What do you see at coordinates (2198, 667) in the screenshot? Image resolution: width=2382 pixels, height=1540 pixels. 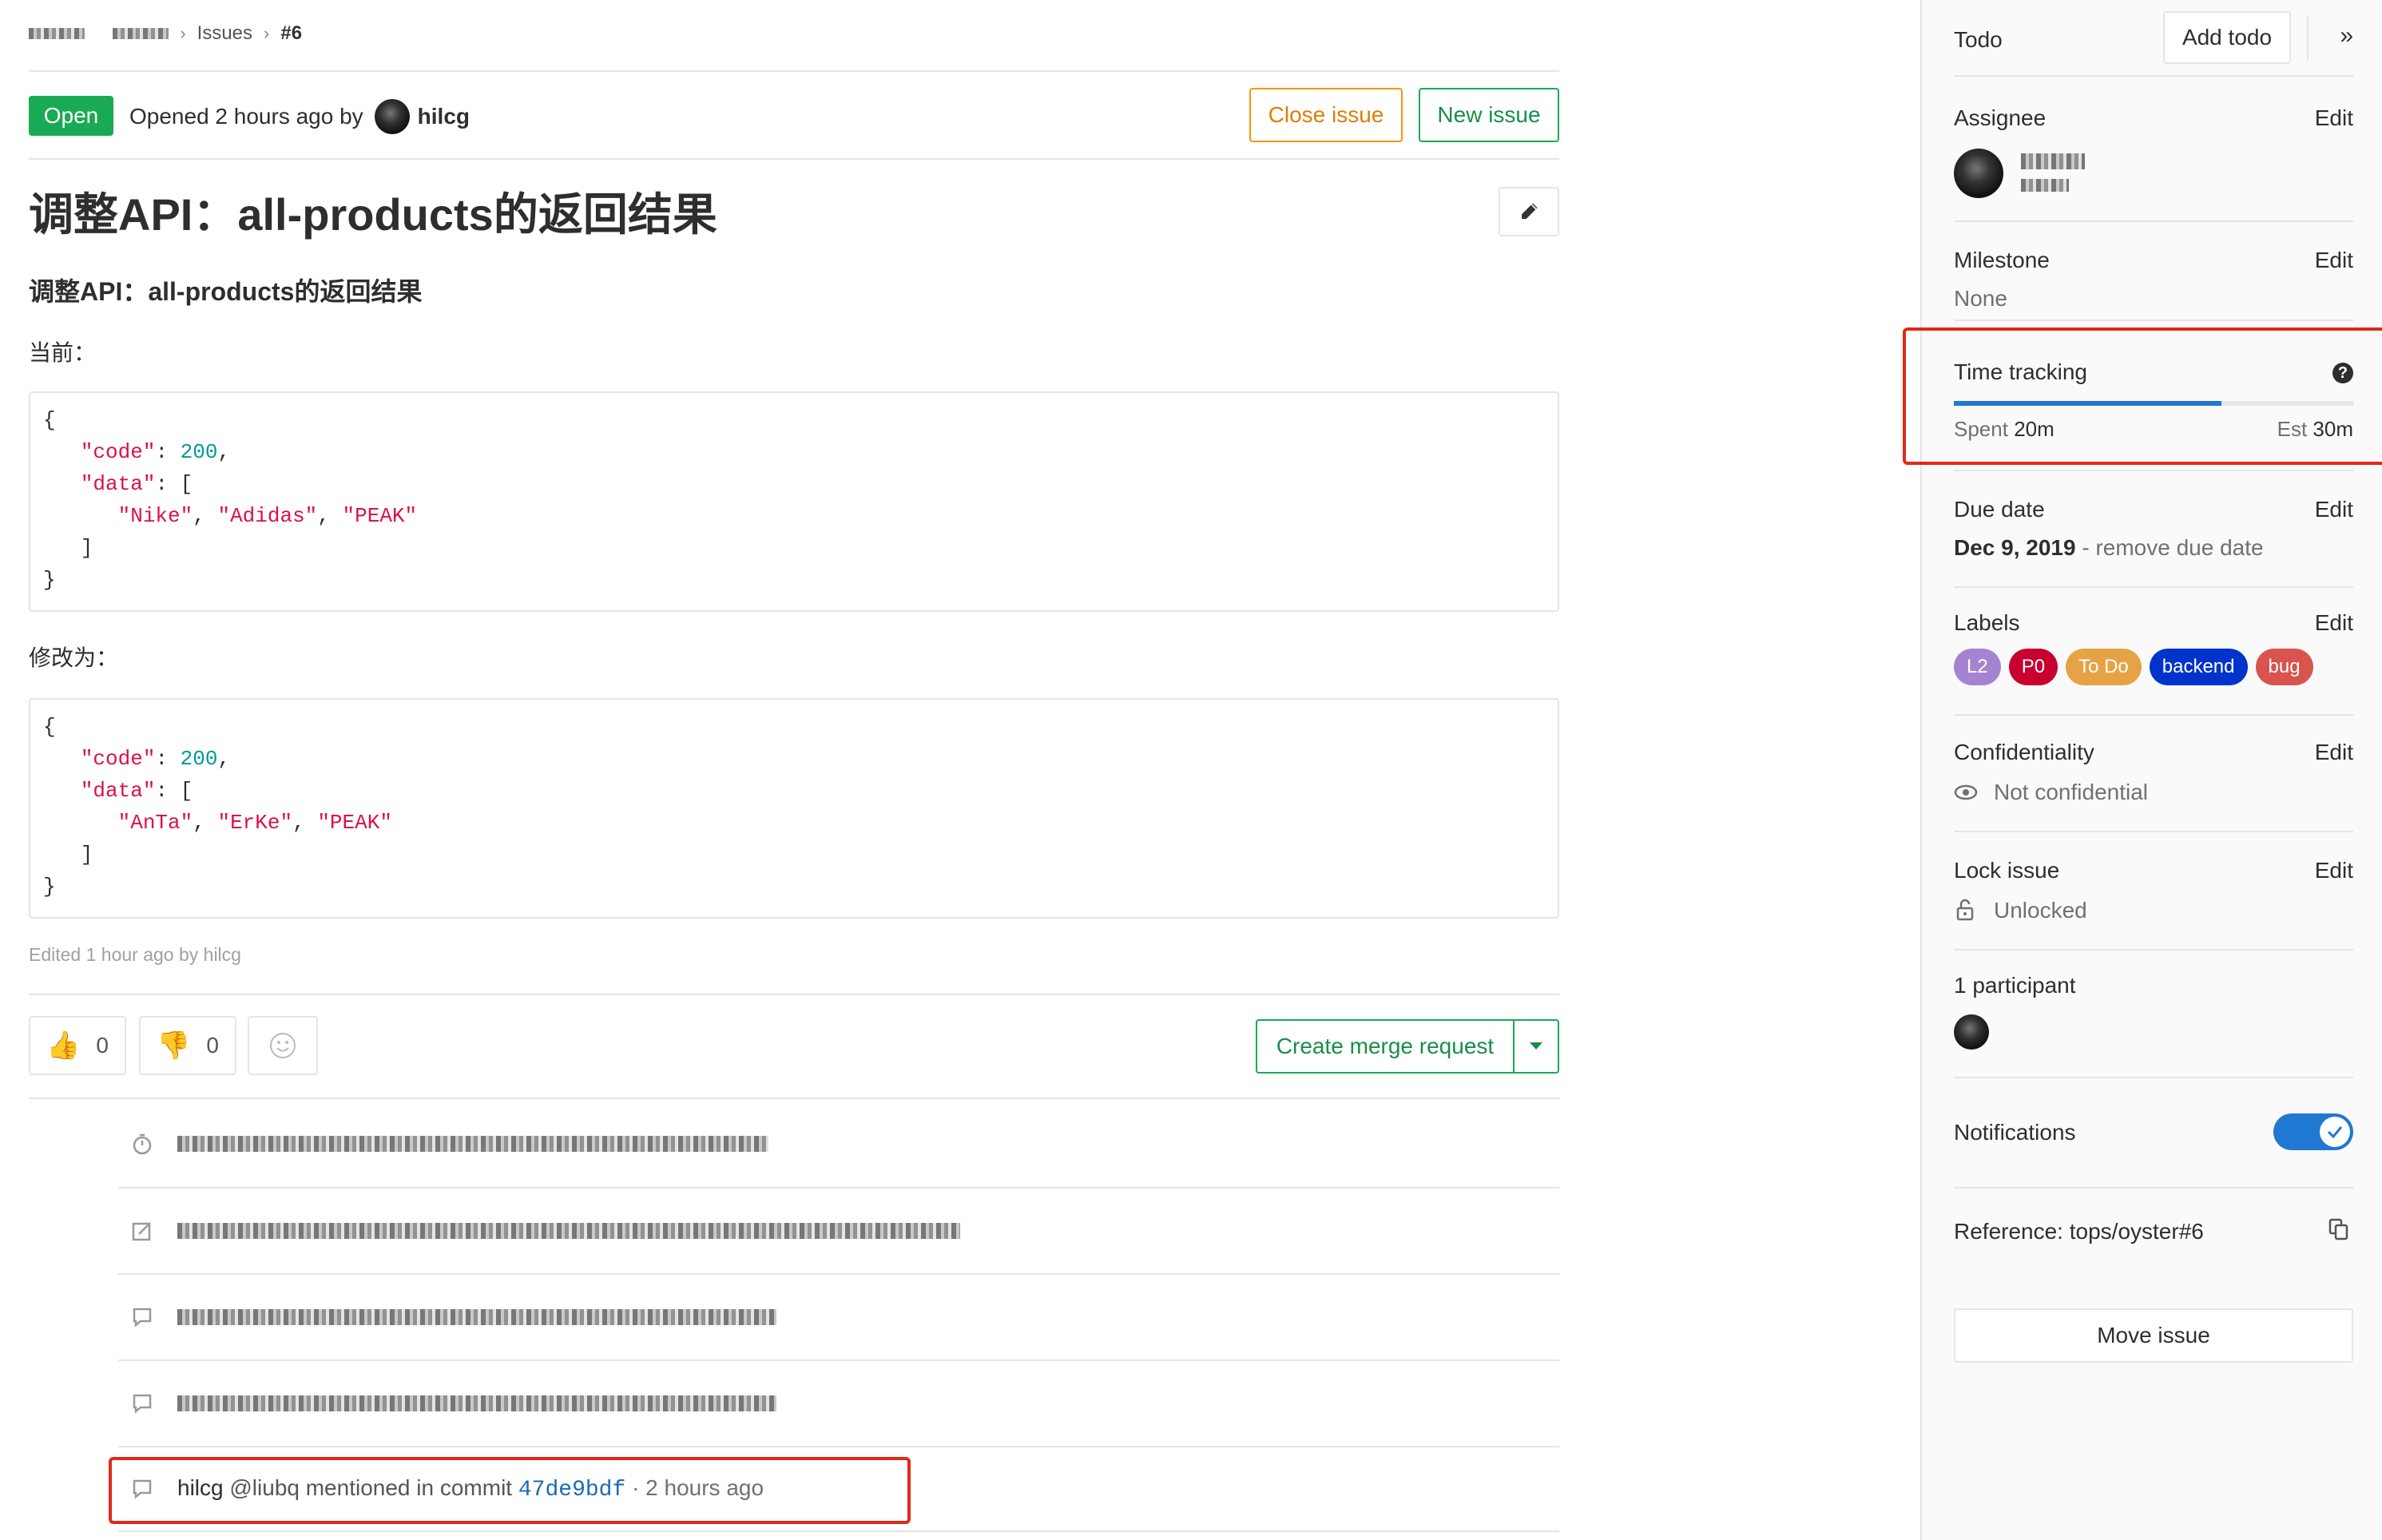 I see `label-badge: backend` at bounding box center [2198, 667].